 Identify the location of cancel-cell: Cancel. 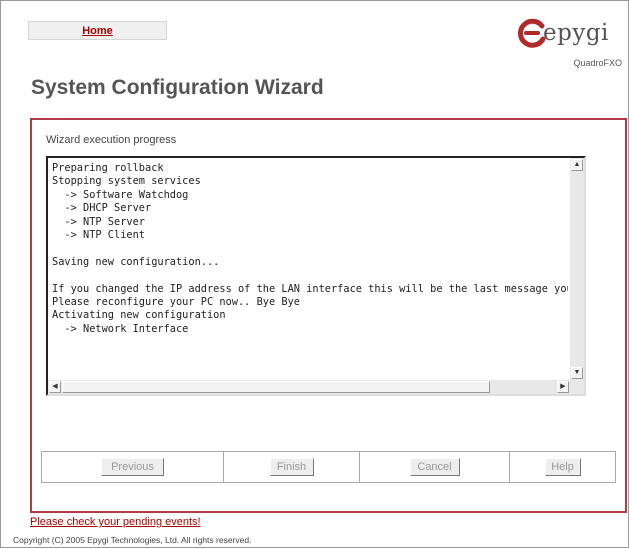
(435, 467).